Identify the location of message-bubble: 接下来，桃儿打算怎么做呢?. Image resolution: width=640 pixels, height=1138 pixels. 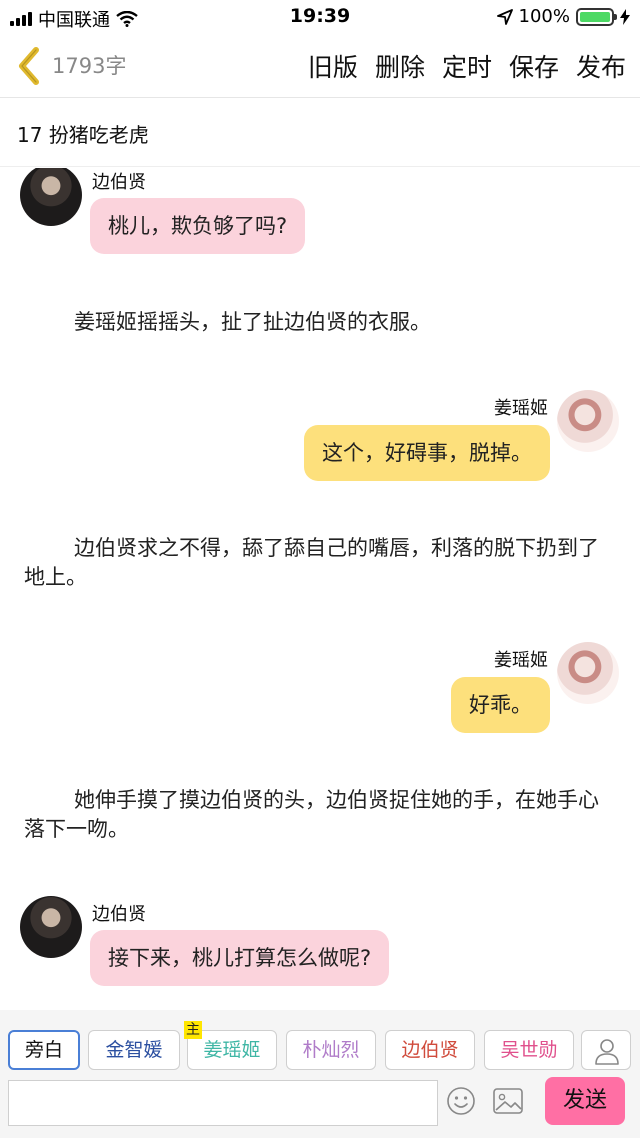
(240, 958).